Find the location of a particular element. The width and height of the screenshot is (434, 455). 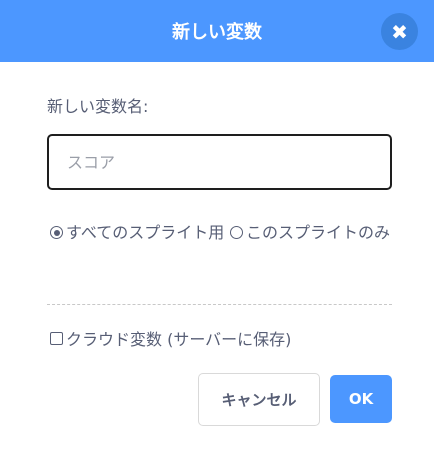

checkbox-icon is located at coordinates (56, 338).